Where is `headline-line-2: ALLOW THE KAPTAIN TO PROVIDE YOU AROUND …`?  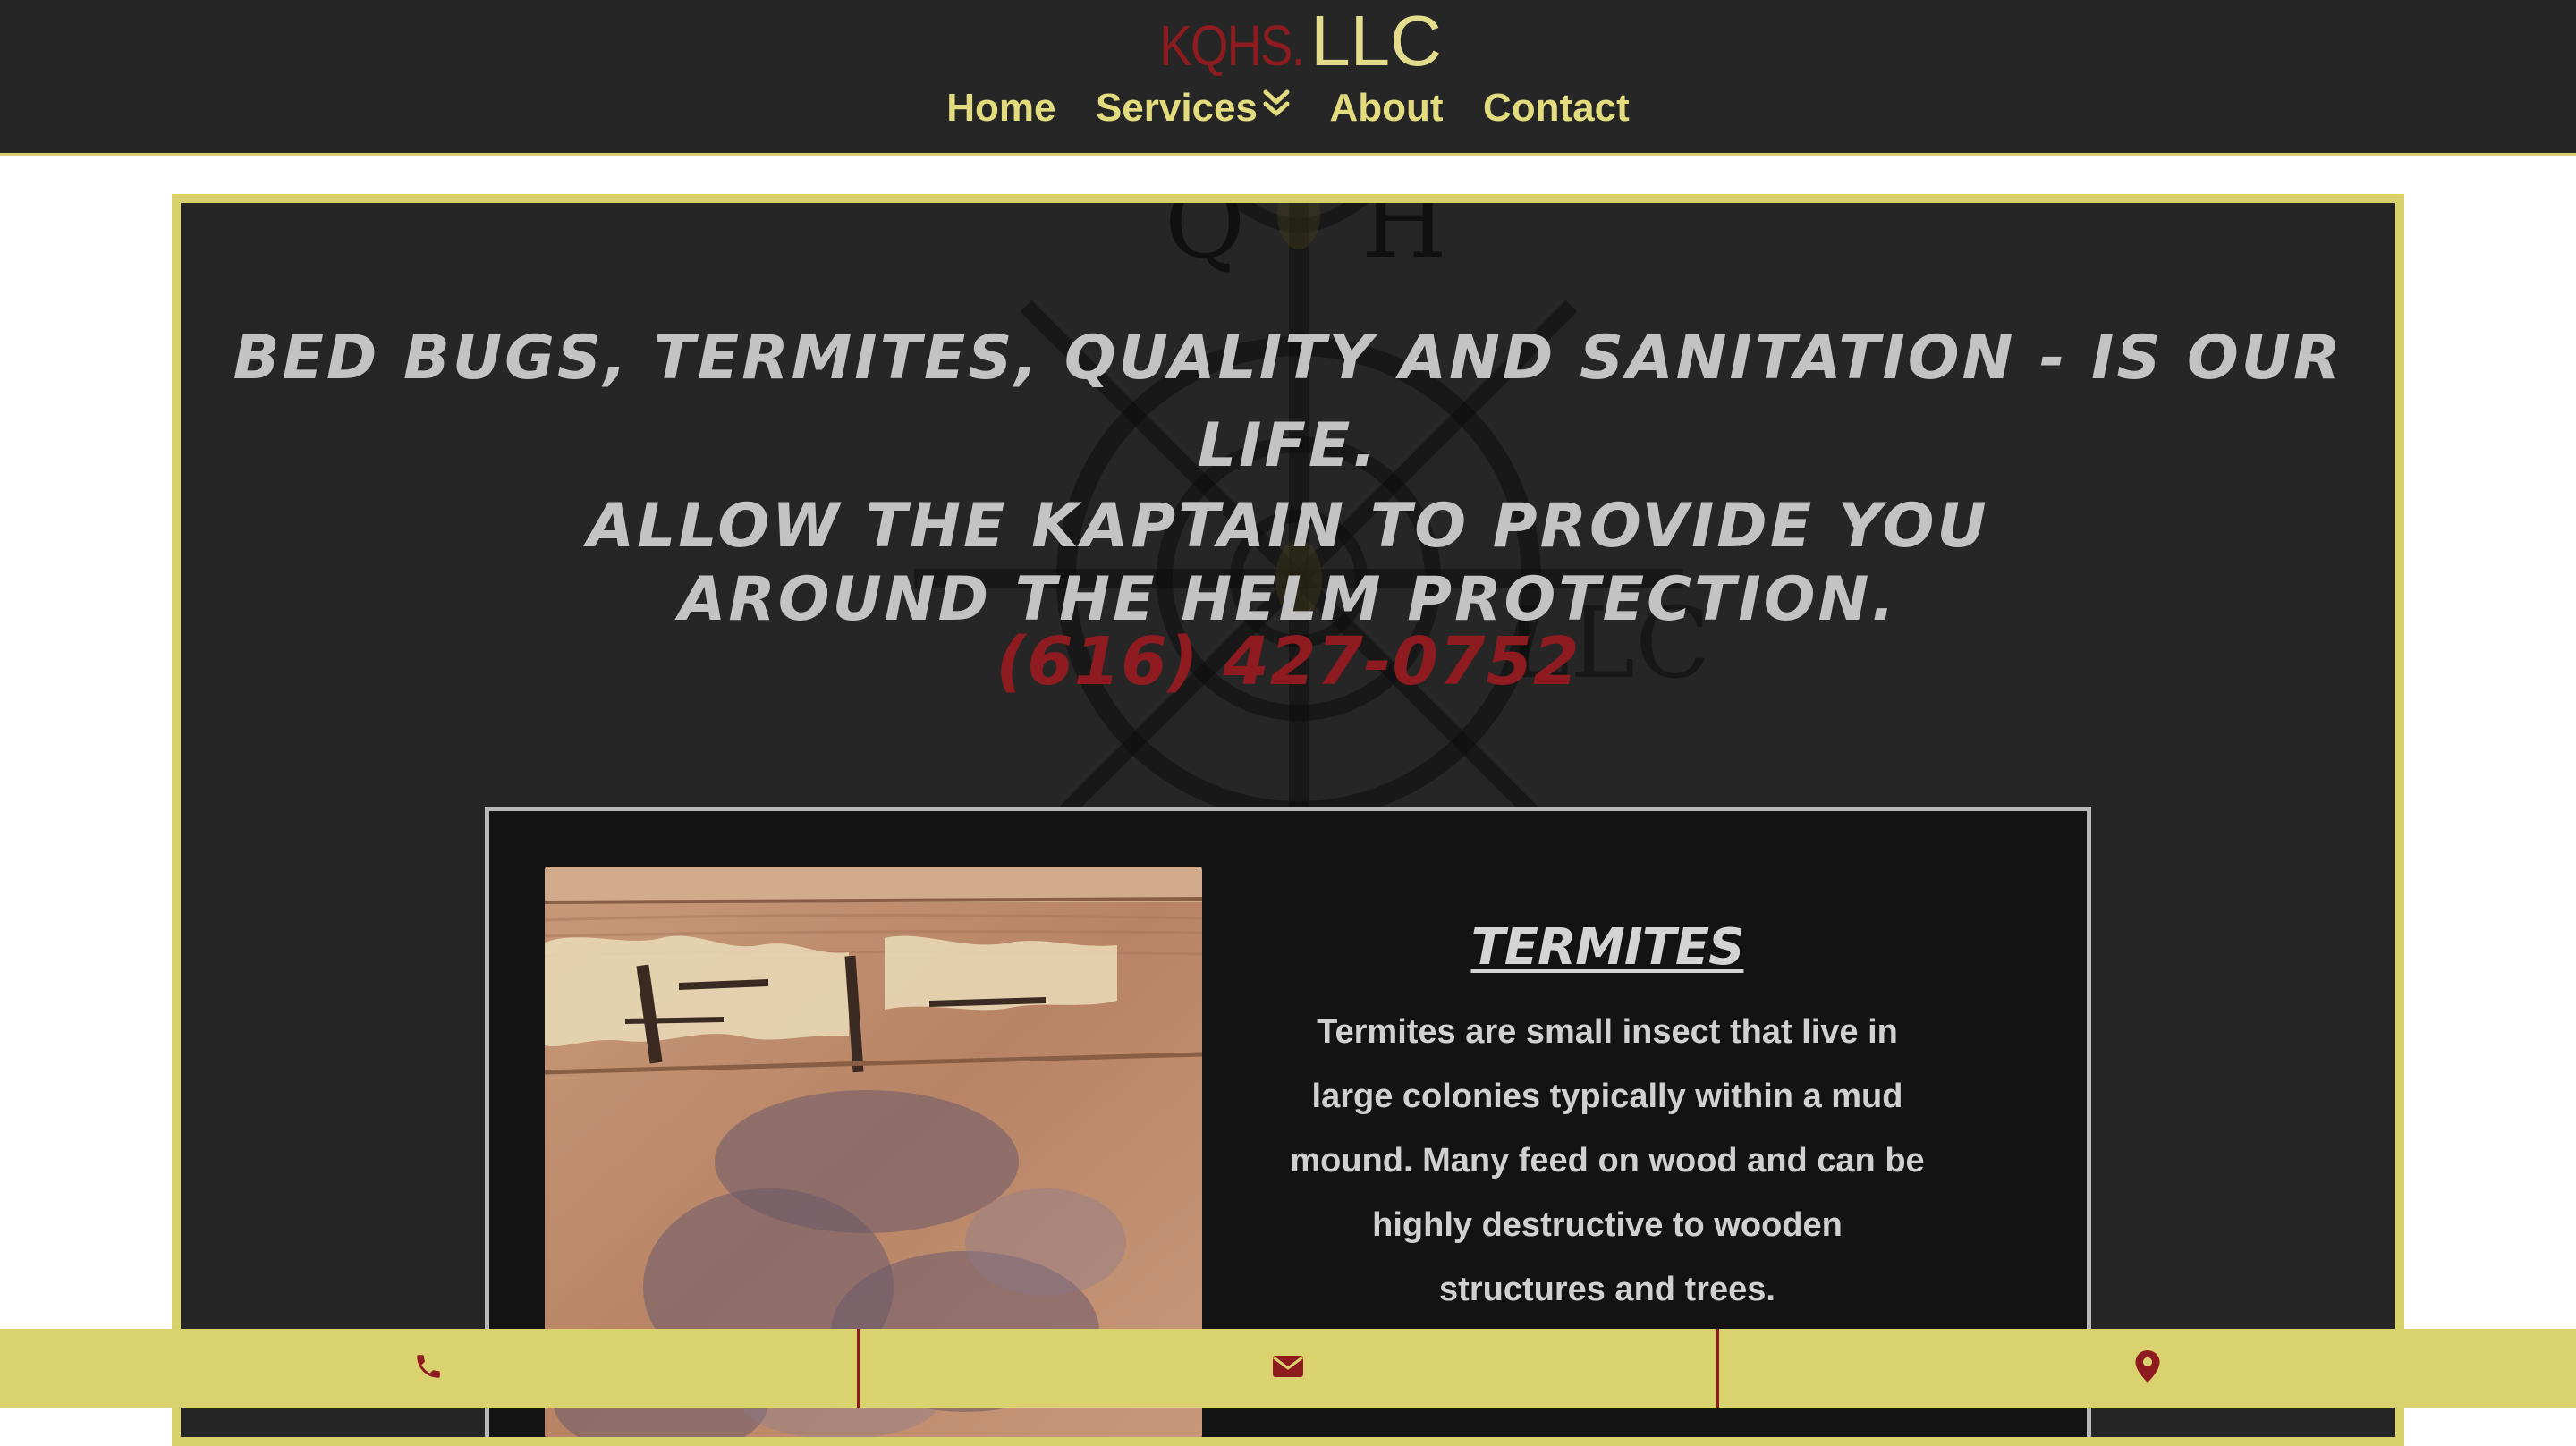 headline-line-2: ALLOW THE KAPTAIN TO PROVIDE YOU AROUND … is located at coordinates (1288, 563).